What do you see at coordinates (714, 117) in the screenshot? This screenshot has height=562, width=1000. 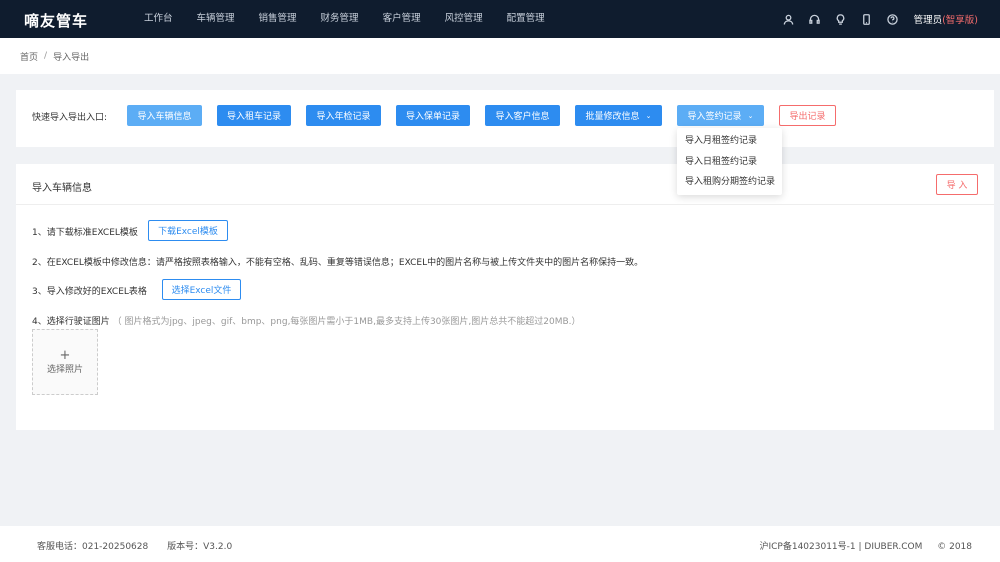 I see `import-contract-label: 导入签约记录` at bounding box center [714, 117].